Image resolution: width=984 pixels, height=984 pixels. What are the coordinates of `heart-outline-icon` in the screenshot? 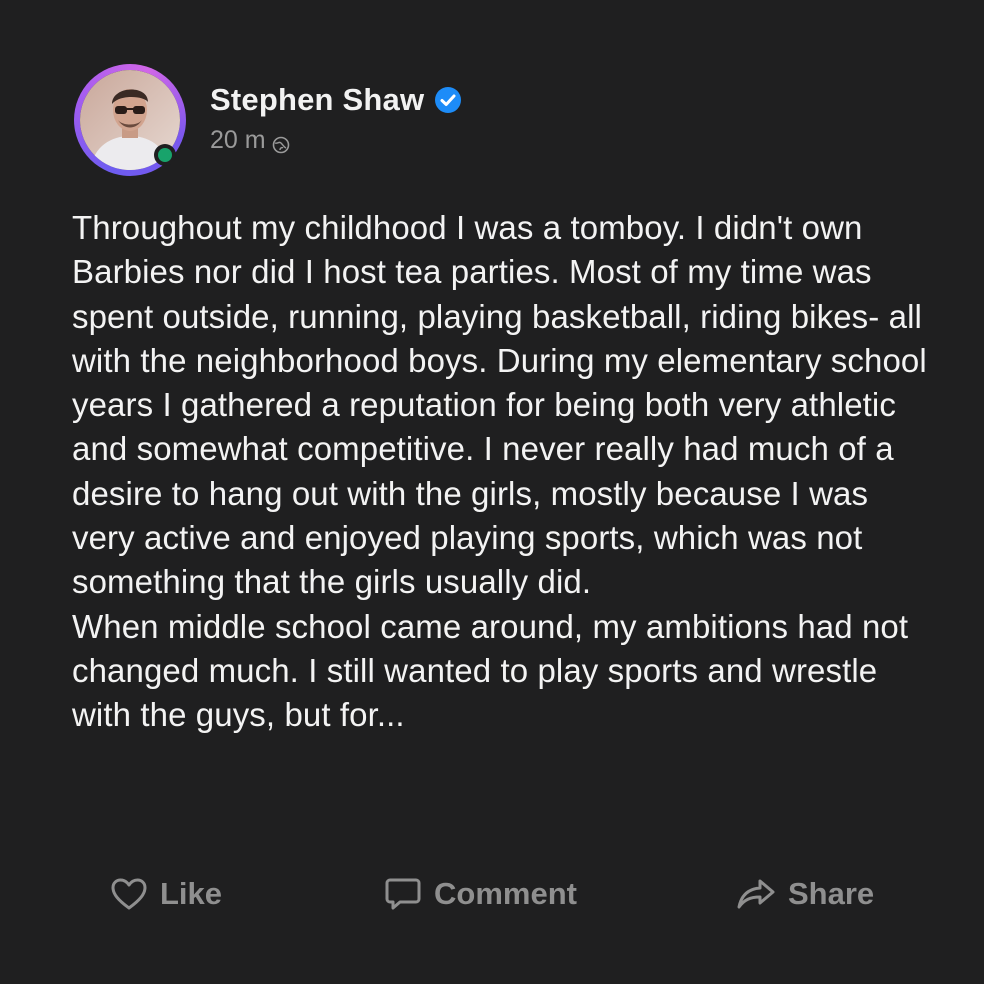 It's located at (129, 894).